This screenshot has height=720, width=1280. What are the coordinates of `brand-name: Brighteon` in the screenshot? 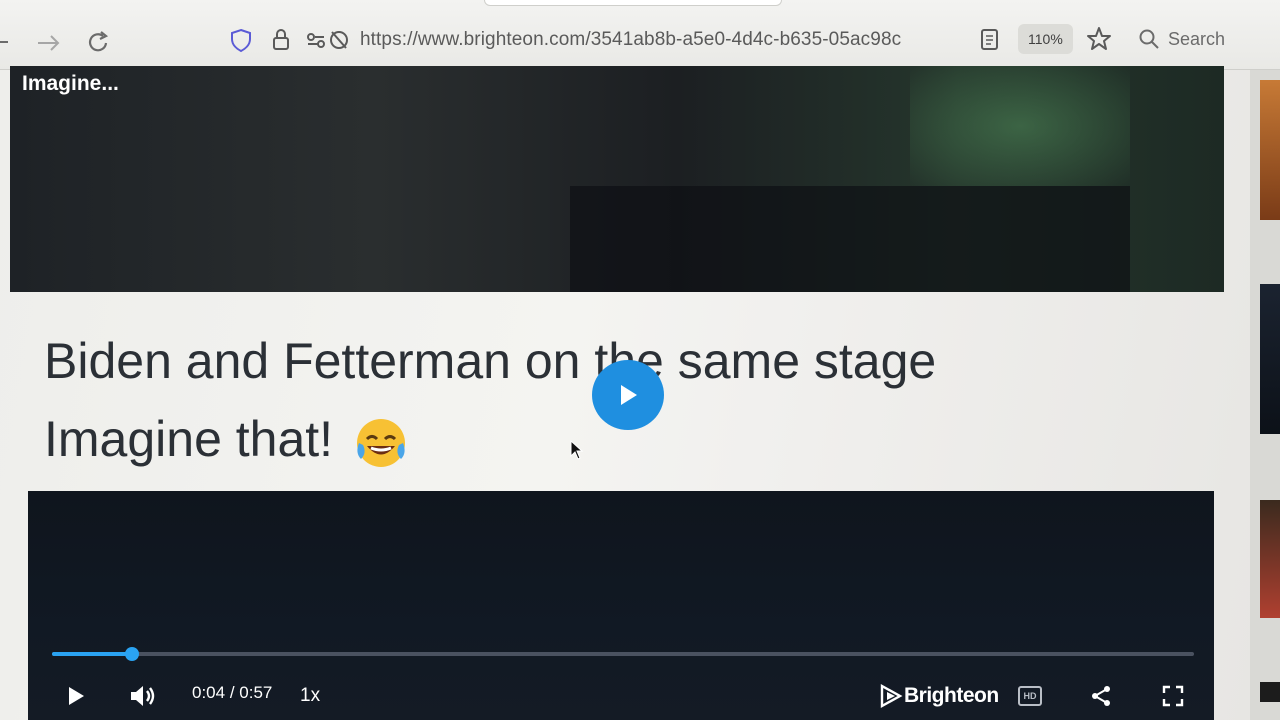 It's located at (951, 695).